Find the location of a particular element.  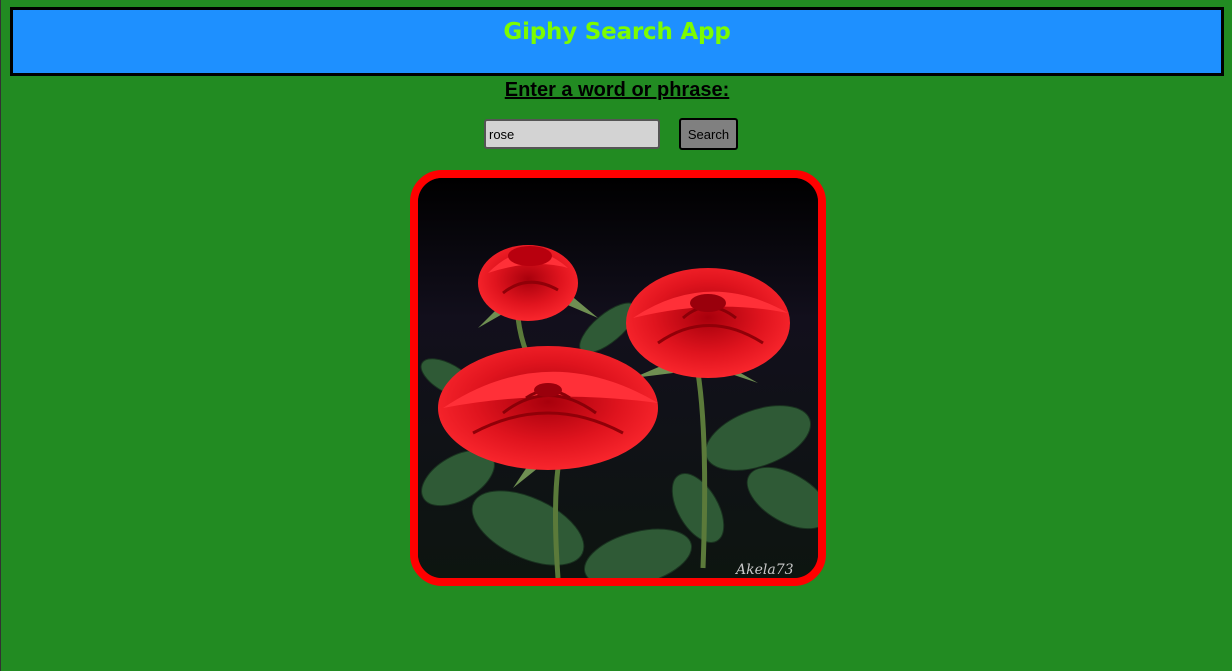

gif-watermark: Akela73 is located at coordinates (764, 570).